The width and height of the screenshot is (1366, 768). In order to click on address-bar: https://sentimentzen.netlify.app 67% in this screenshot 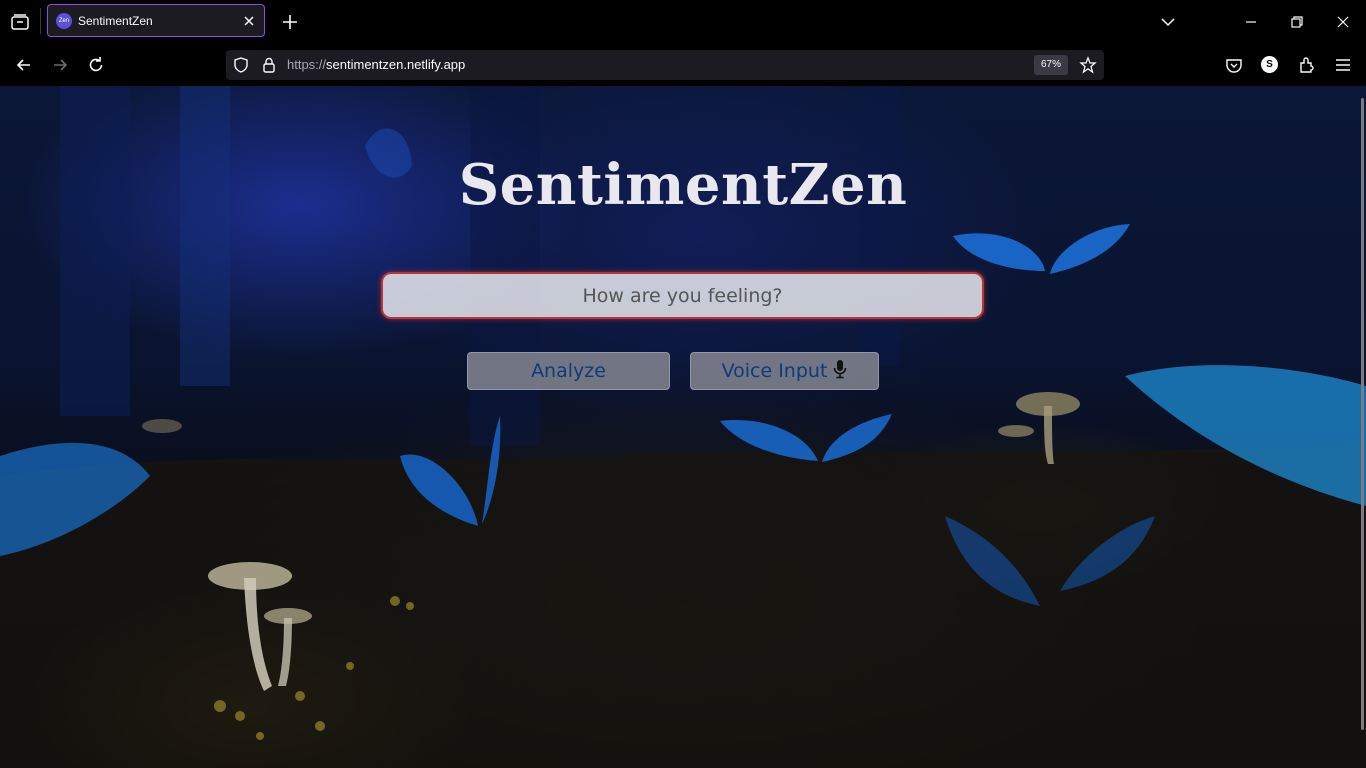, I will do `click(665, 65)`.